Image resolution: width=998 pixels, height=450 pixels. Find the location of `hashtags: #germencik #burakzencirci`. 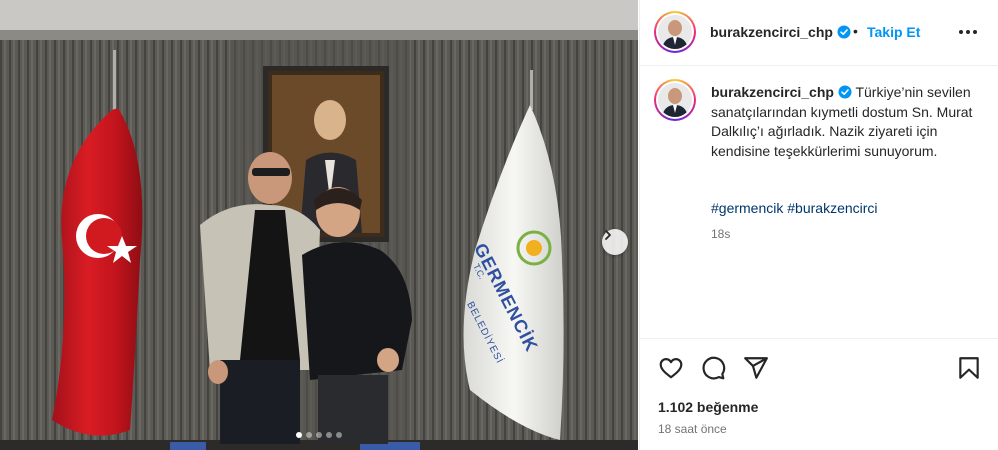

hashtags: #germencik #burakzencirci is located at coordinates (794, 208).